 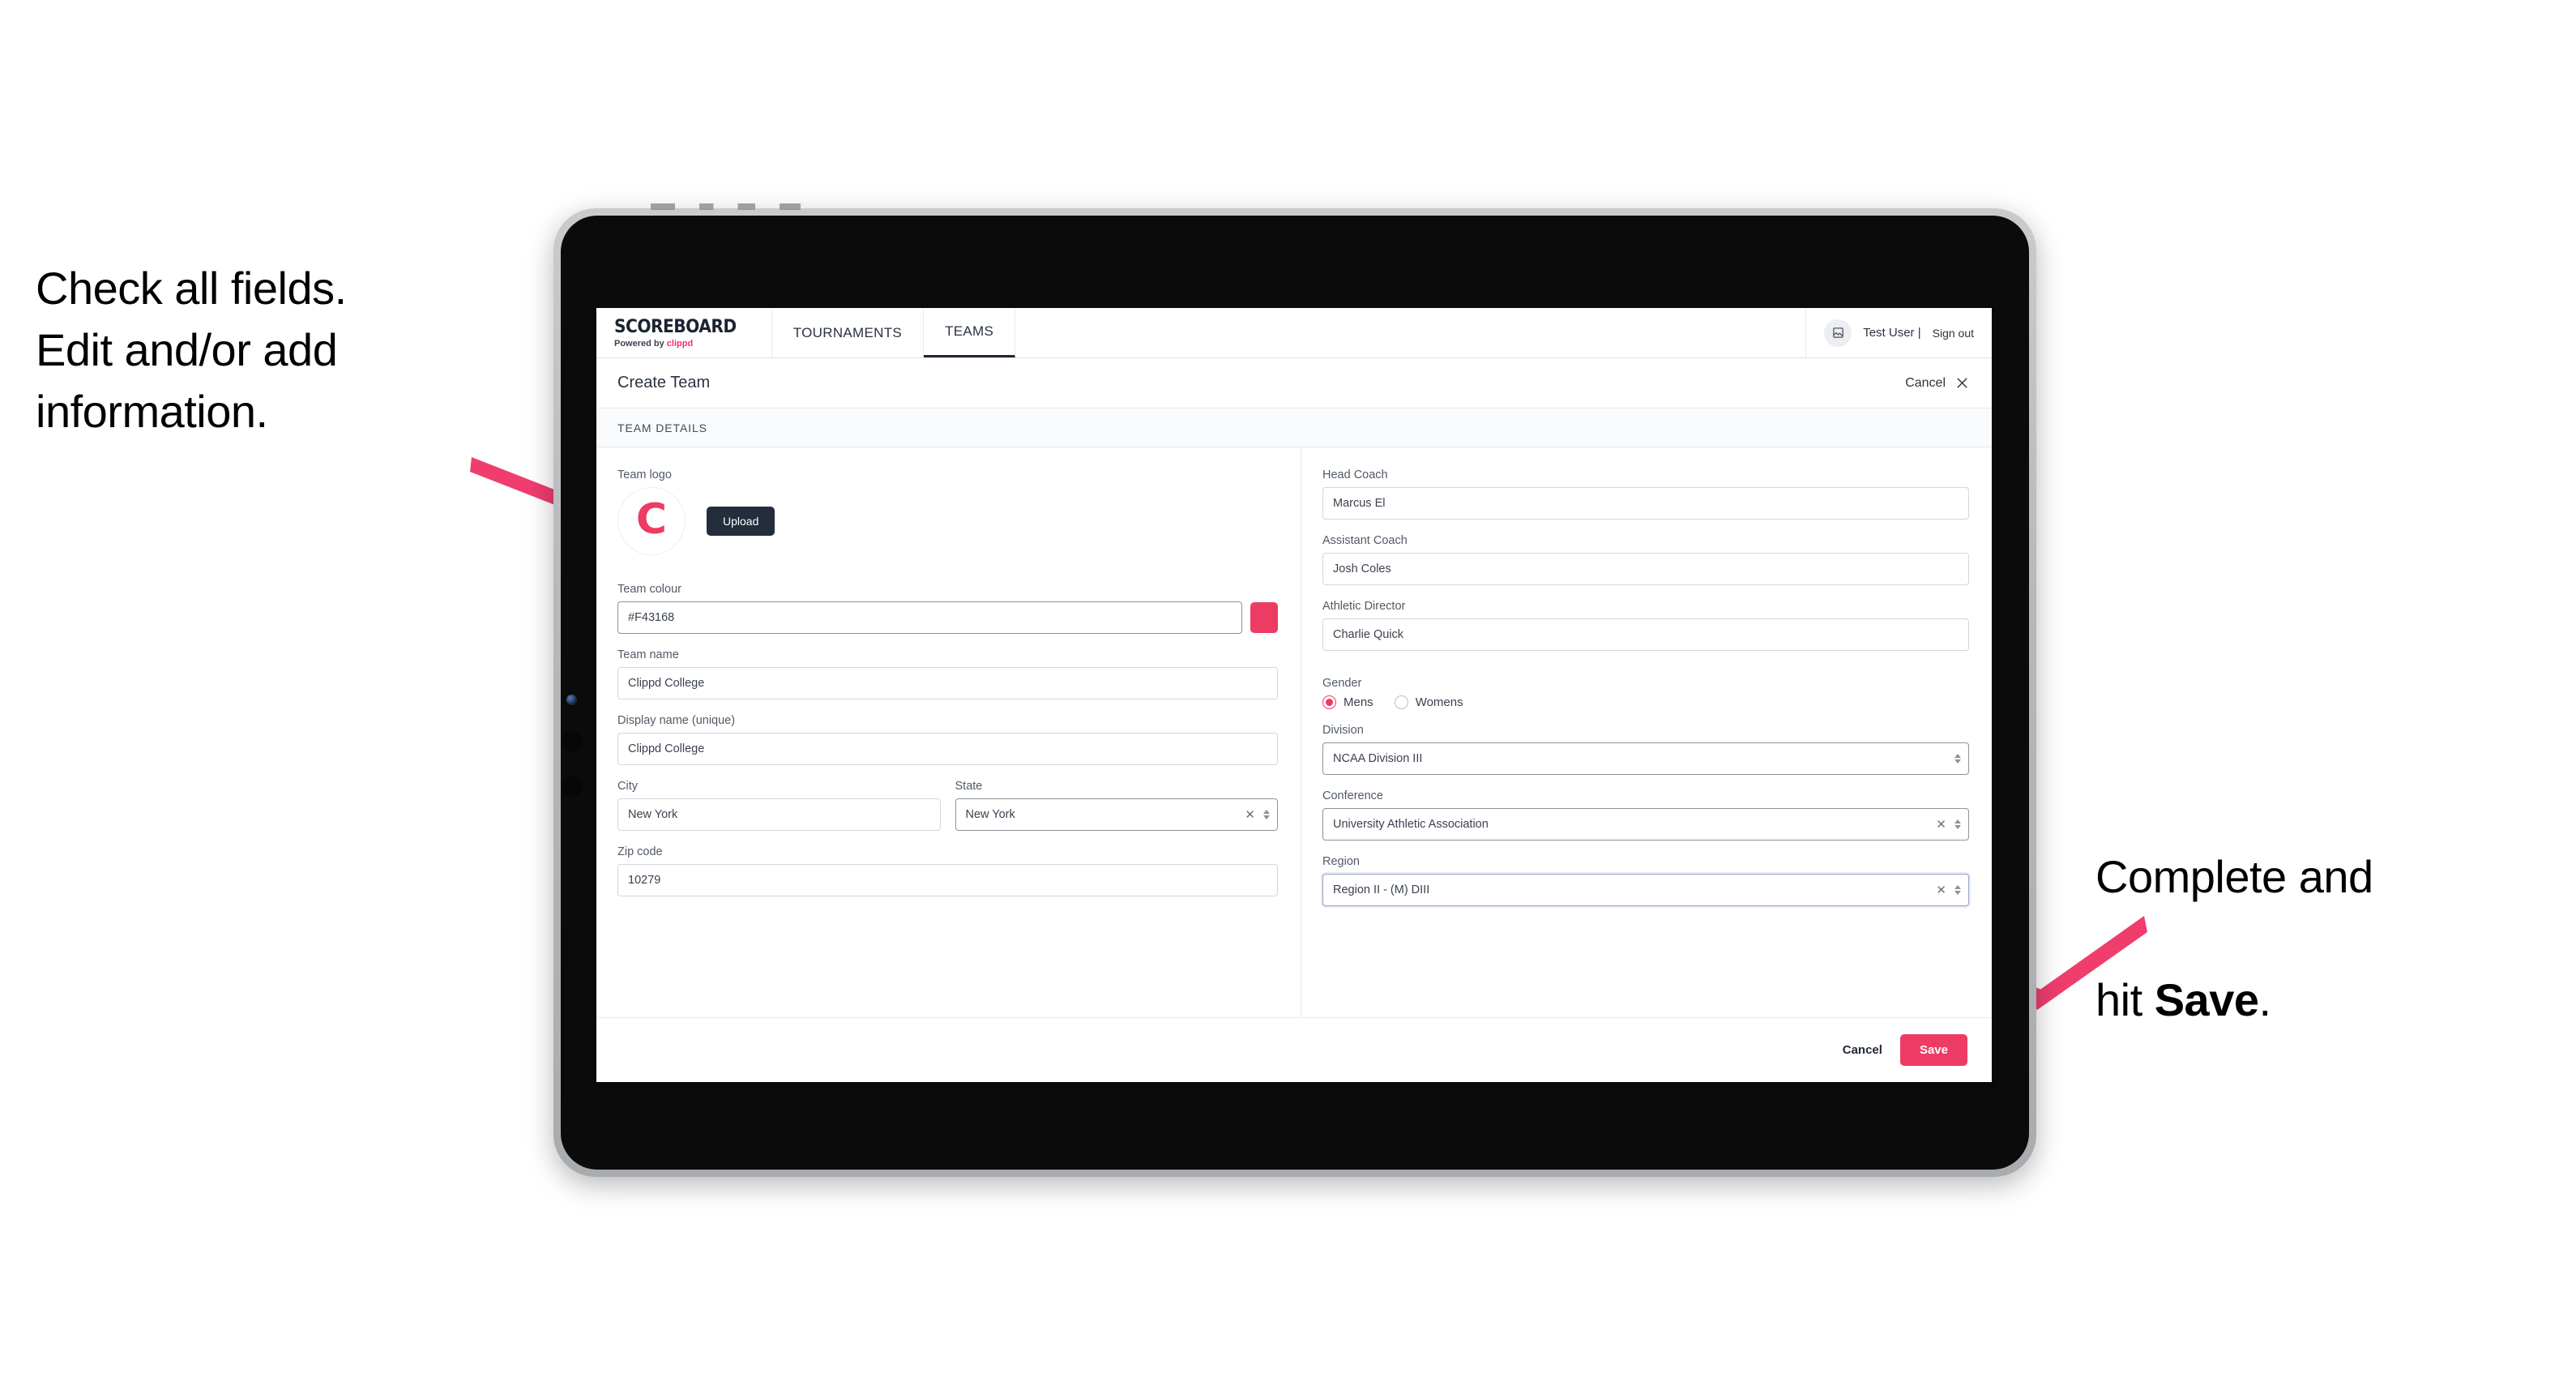 I want to click on zip-code-input: 10279, so click(x=947, y=880).